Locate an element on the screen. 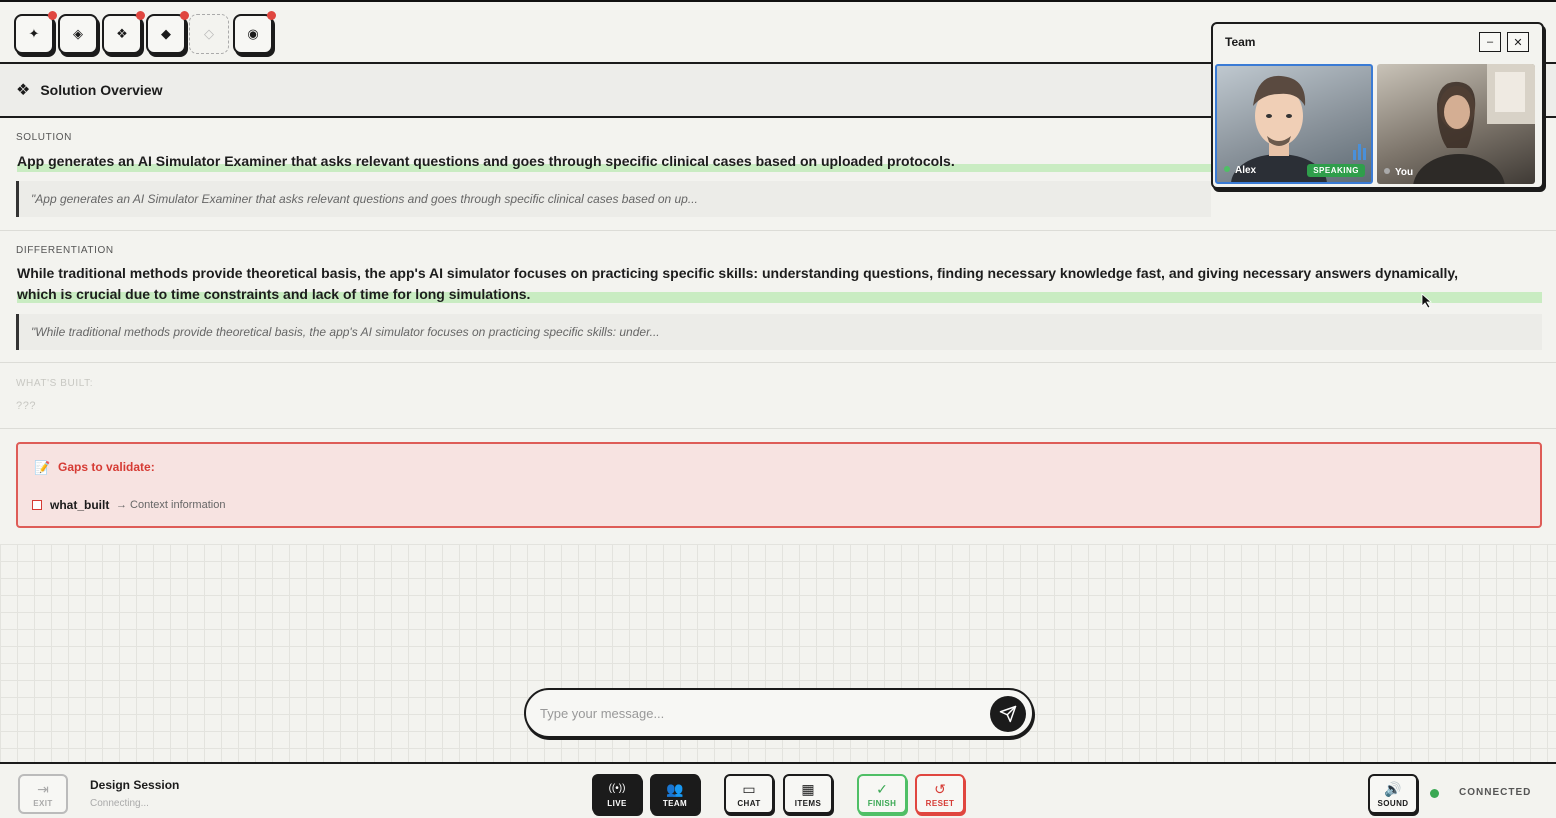 This screenshot has width=1556, height=818. chat-button: ▭ CHAT is located at coordinates (749, 794).